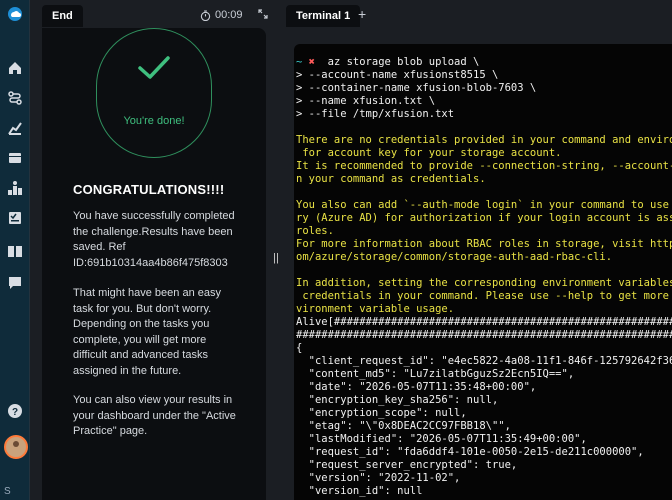  I want to click on congrats-heading: CONGRATULATIONS!!!!, so click(149, 189).